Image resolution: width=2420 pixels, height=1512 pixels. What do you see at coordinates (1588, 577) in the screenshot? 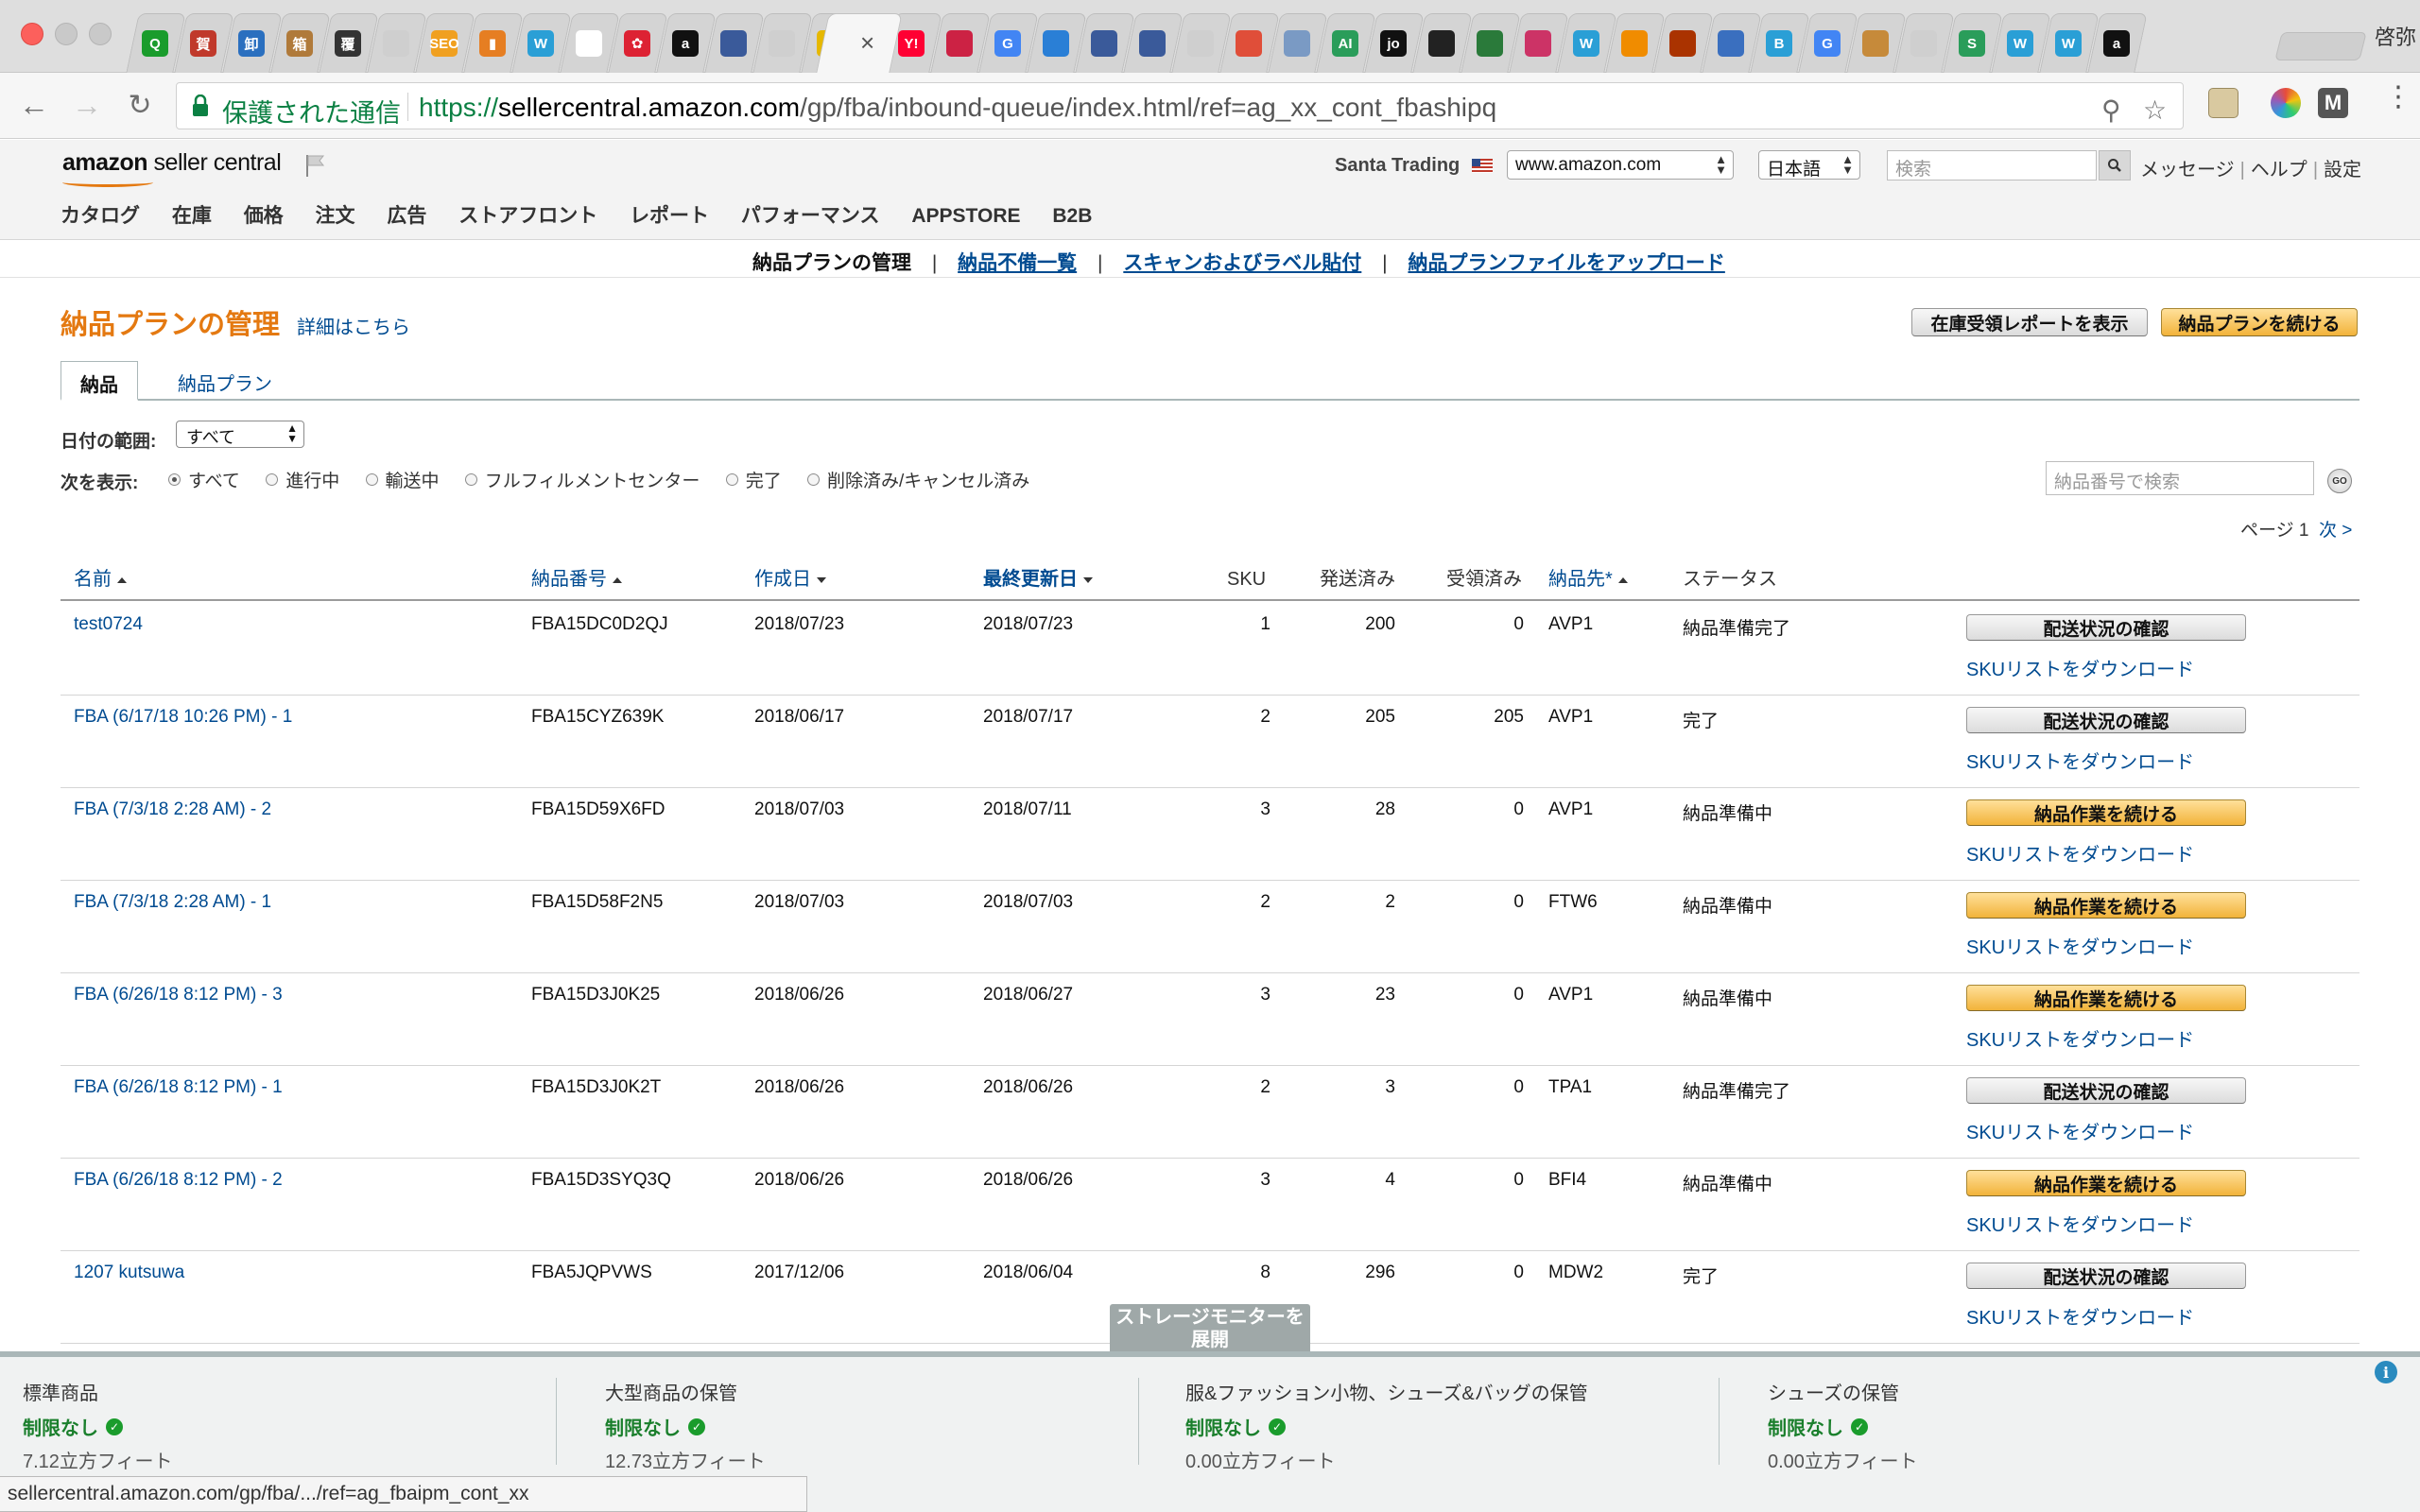
I see `column-destination: 納品先*` at bounding box center [1588, 577].